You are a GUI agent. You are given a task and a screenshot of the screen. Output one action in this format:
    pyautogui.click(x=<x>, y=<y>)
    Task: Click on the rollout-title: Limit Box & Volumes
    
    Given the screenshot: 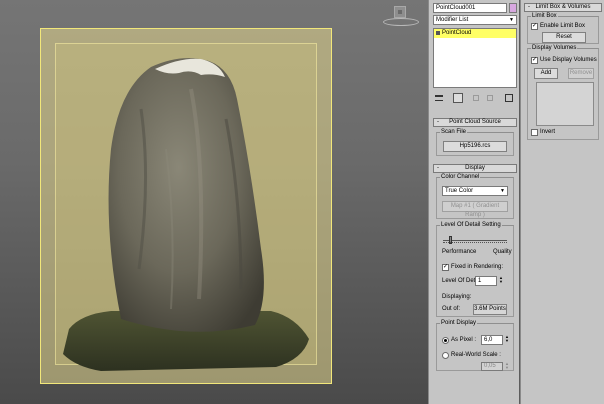 What is the action you would take?
    pyautogui.click(x=563, y=7)
    